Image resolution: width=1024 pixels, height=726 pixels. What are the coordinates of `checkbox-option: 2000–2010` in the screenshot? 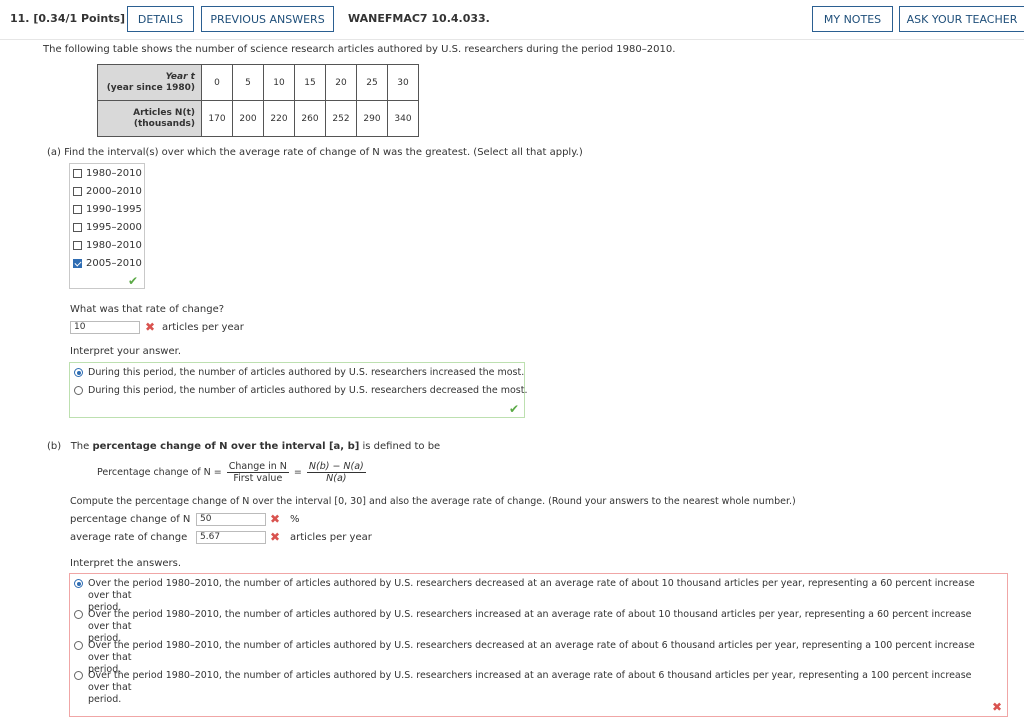 It's located at (107, 191).